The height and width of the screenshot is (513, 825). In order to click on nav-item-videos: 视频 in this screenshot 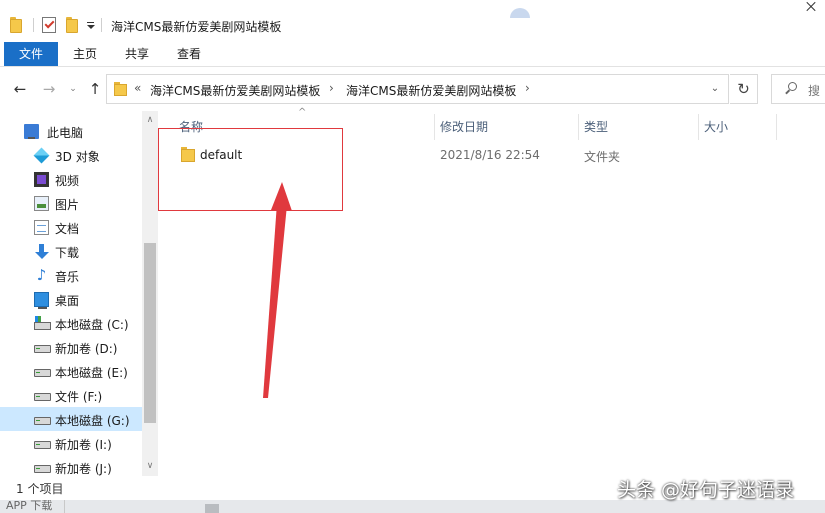, I will do `click(71, 179)`.